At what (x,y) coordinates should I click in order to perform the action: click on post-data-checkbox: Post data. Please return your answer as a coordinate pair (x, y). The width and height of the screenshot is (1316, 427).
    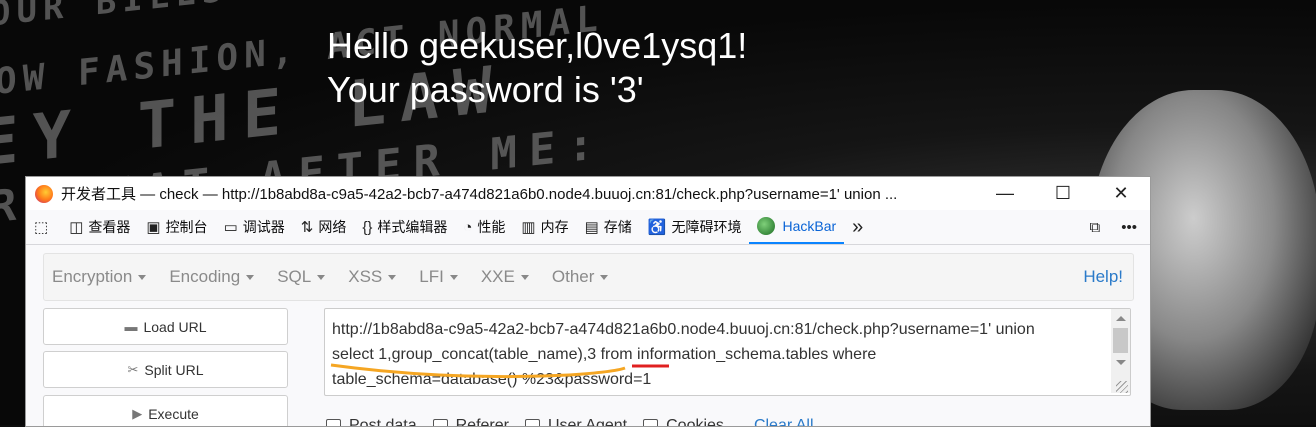
    Looking at the image, I should click on (371, 422).